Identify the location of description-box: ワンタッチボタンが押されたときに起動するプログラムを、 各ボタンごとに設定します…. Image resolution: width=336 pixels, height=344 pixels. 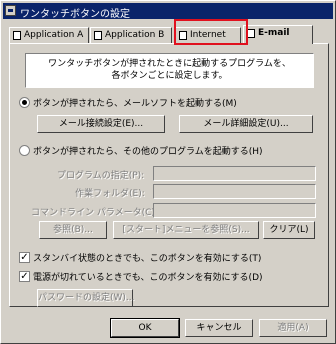
(169, 70).